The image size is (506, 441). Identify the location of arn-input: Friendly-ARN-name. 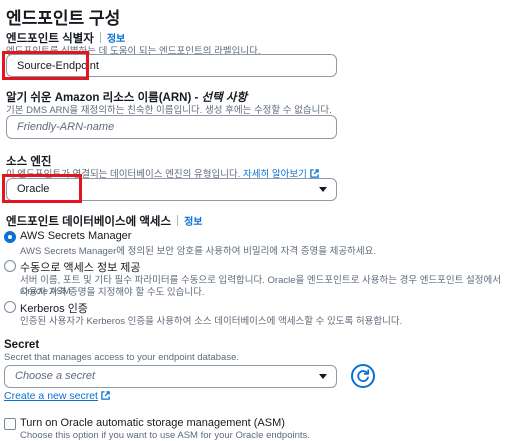
(171, 127).